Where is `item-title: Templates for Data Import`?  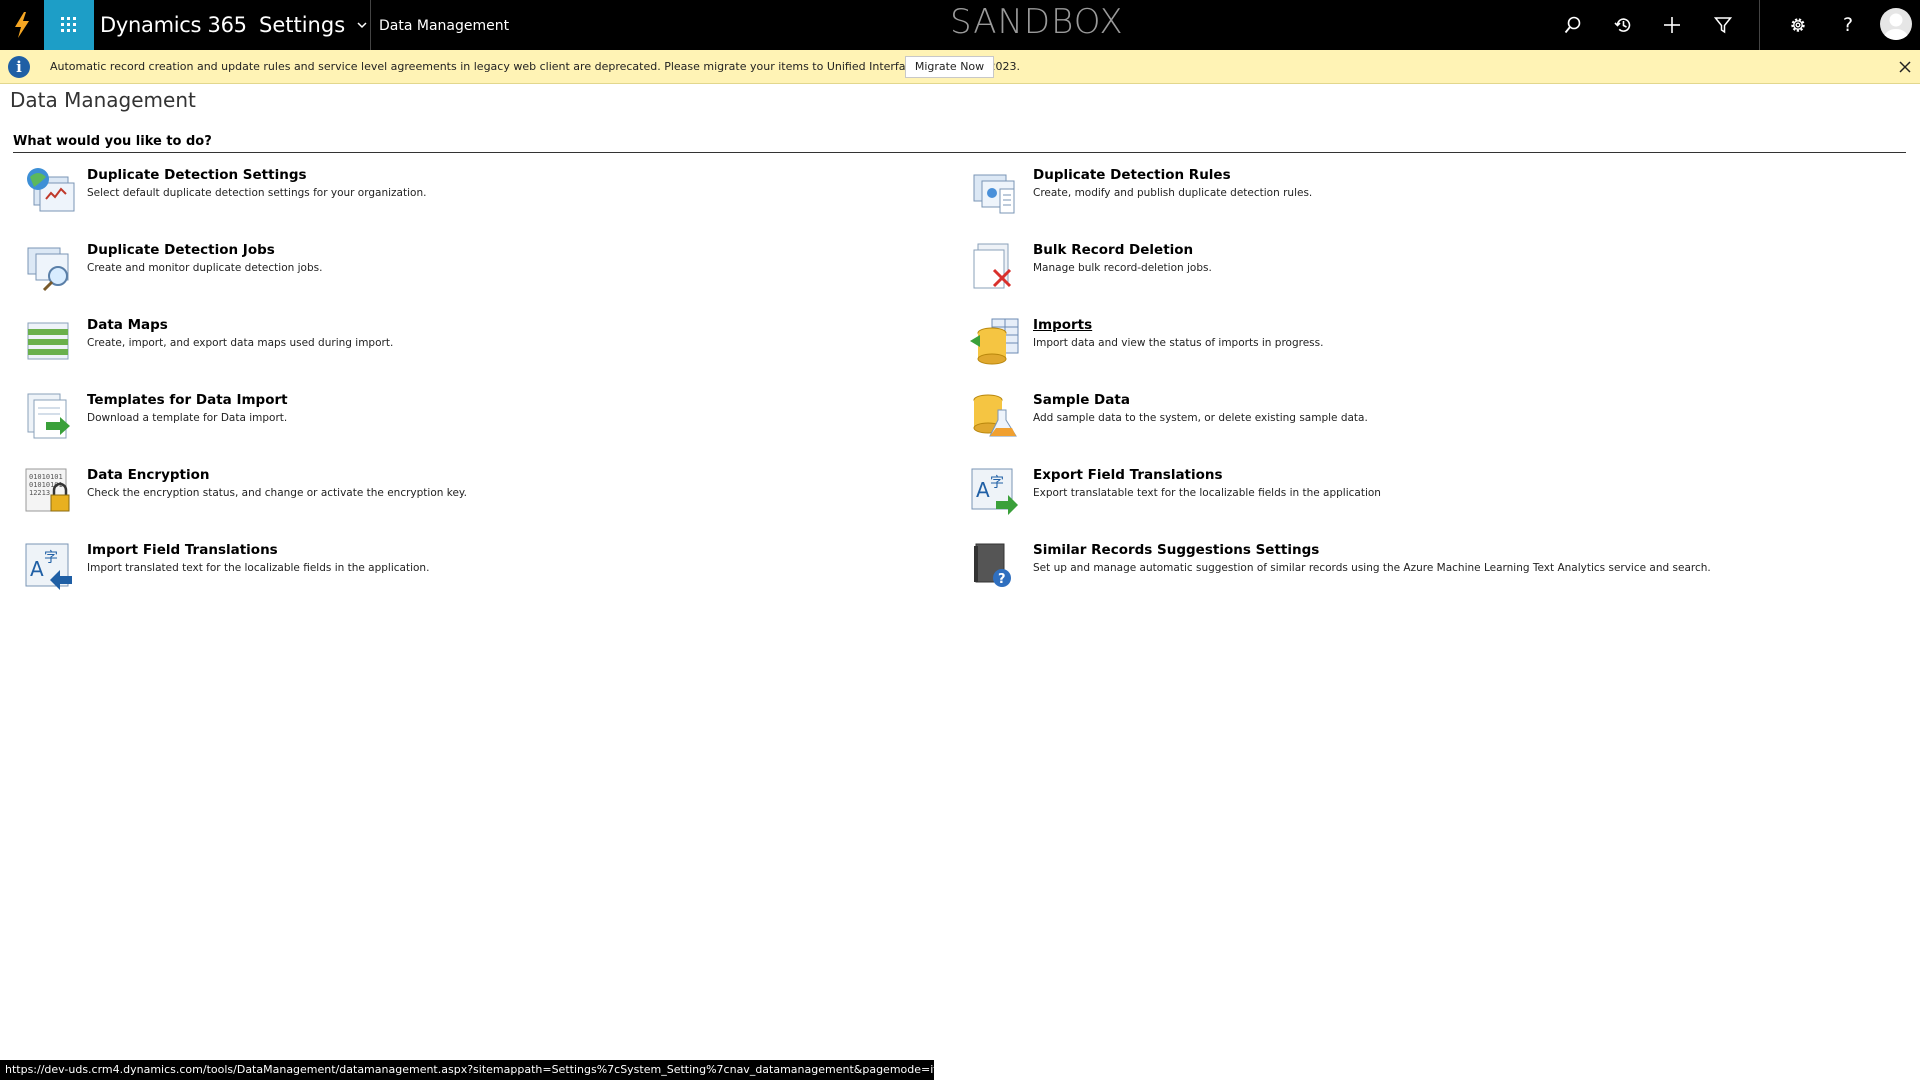 item-title: Templates for Data Import is located at coordinates (187, 400).